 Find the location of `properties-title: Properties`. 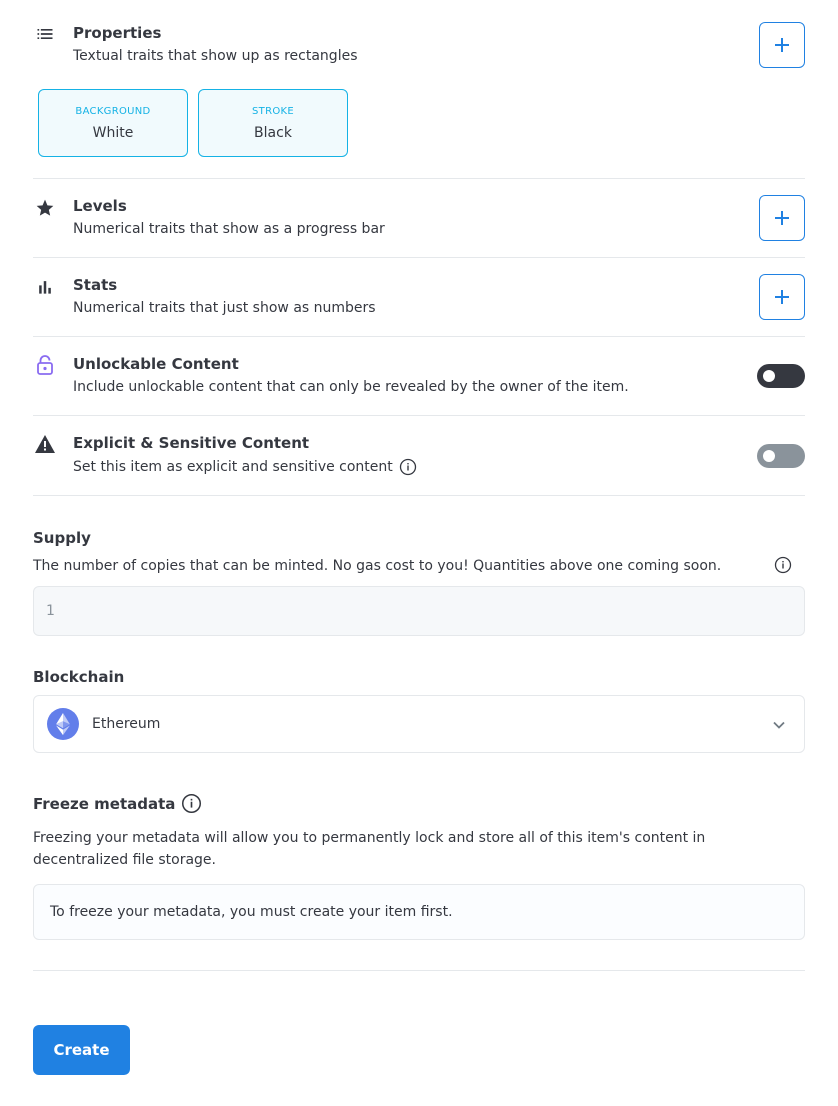

properties-title: Properties is located at coordinates (117, 33).